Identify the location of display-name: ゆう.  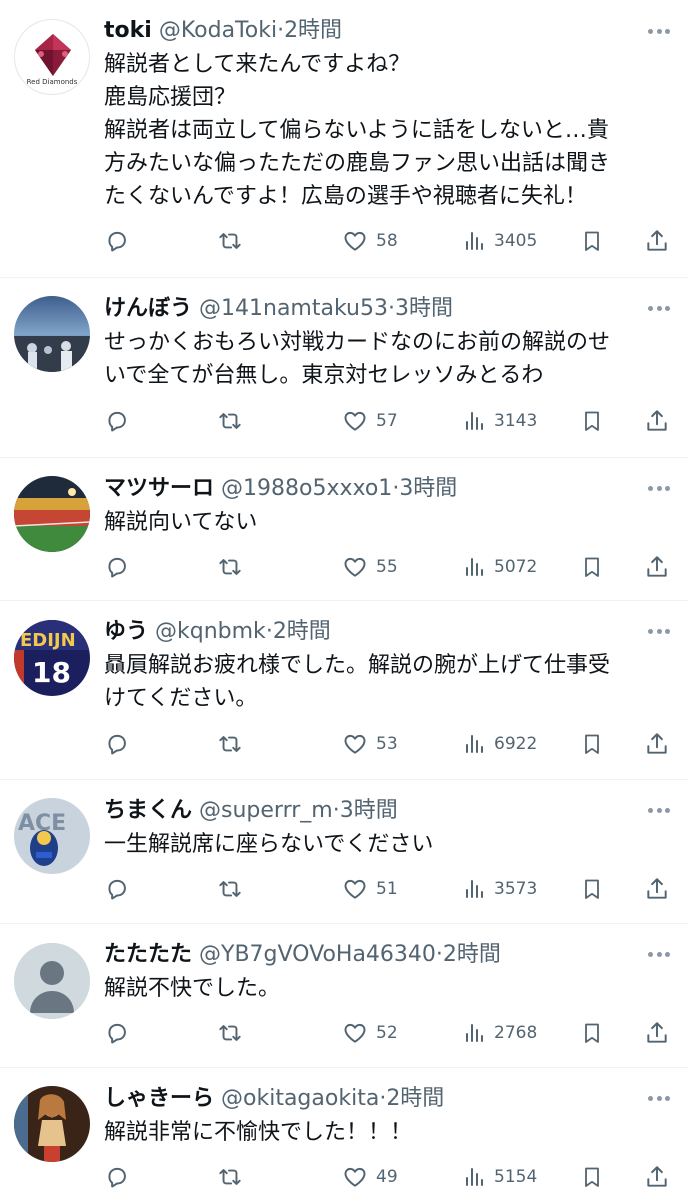
(126, 631).